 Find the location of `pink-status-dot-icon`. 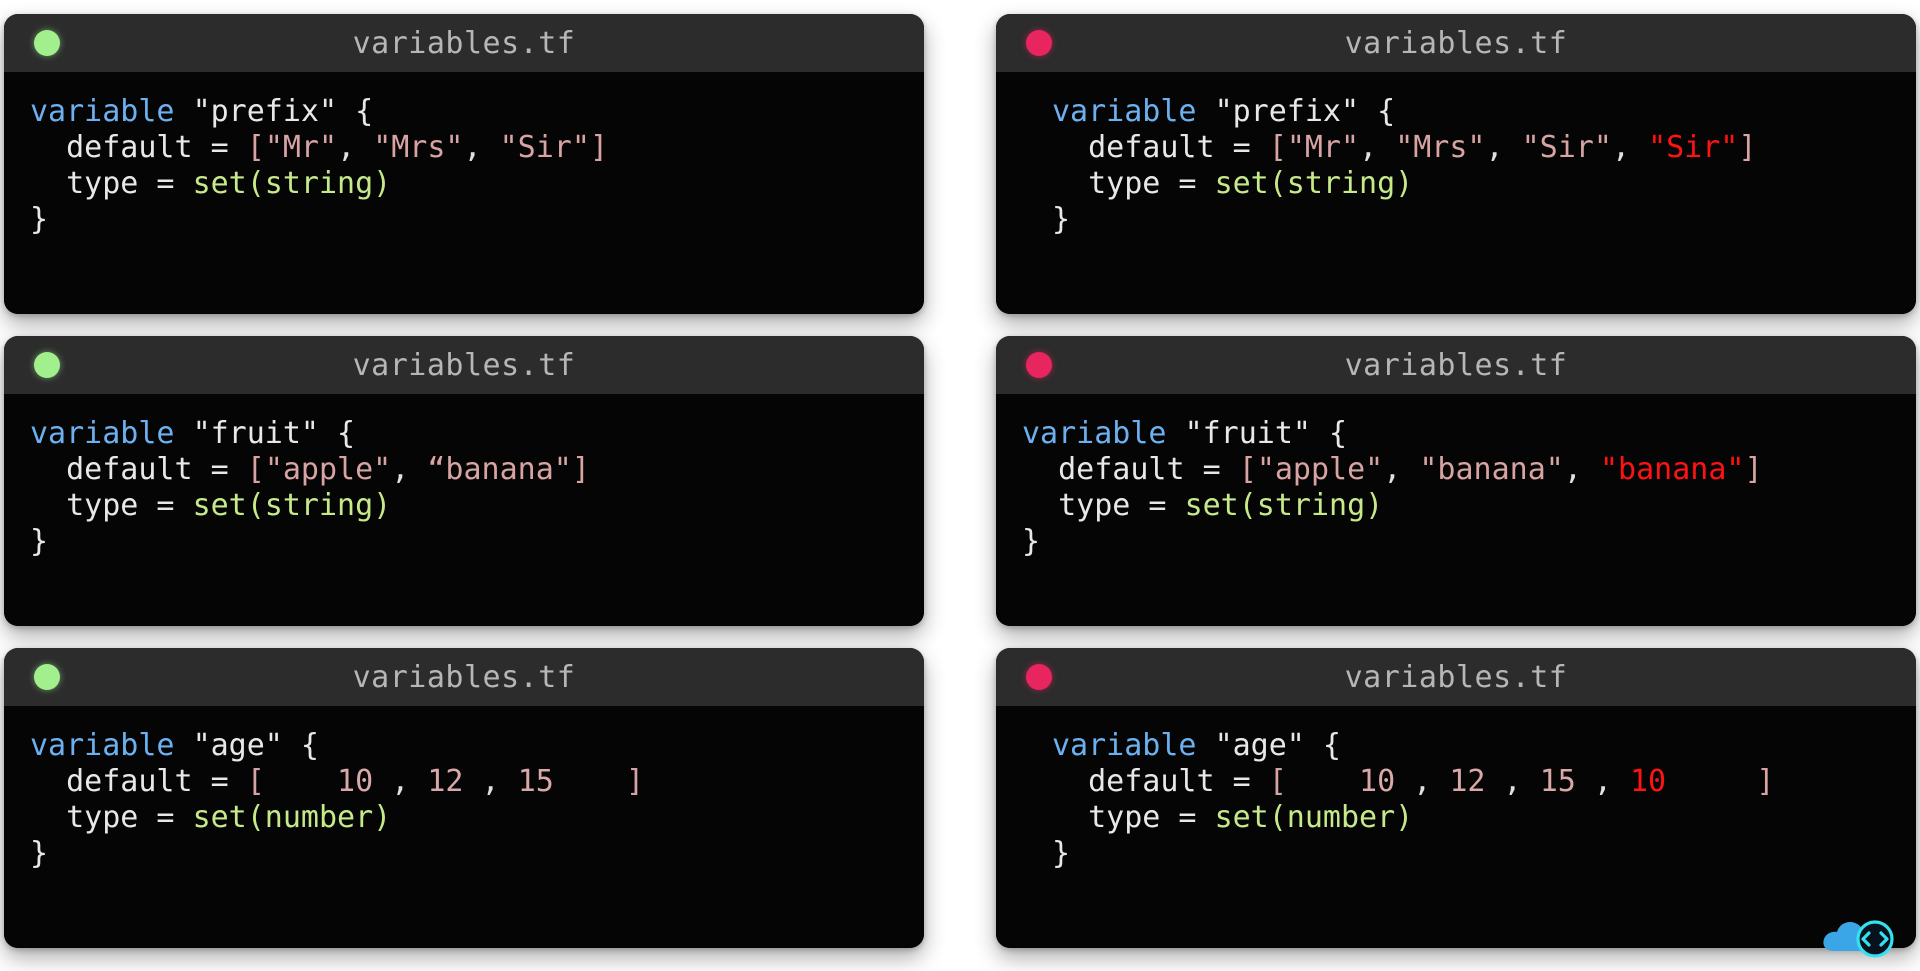

pink-status-dot-icon is located at coordinates (1039, 677).